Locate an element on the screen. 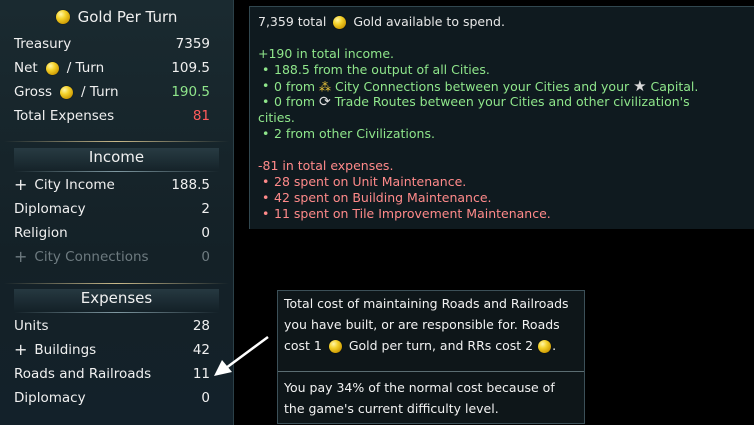  pointer-arrow-icon is located at coordinates (241, 355).